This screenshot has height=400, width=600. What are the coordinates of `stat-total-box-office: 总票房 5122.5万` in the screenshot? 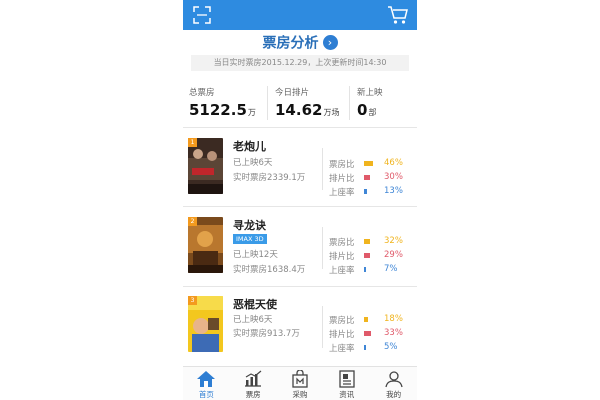 It's located at (222, 102).